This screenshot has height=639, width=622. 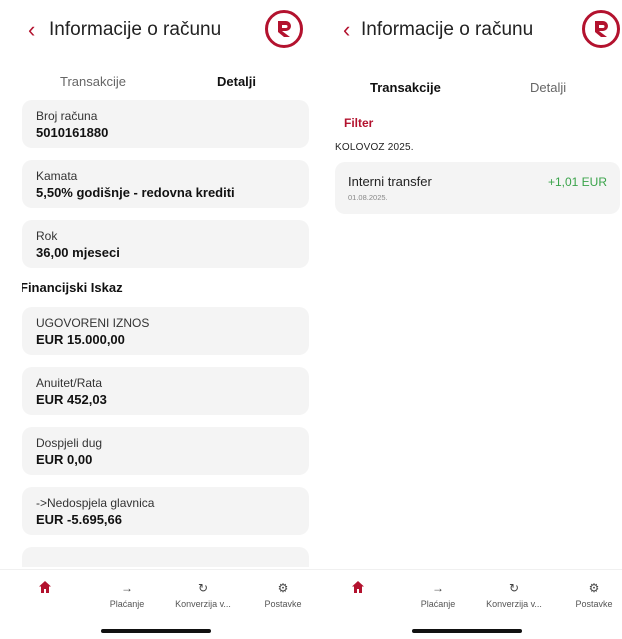 I want to click on month-header: KOLOVOZ 2025., so click(x=374, y=147).